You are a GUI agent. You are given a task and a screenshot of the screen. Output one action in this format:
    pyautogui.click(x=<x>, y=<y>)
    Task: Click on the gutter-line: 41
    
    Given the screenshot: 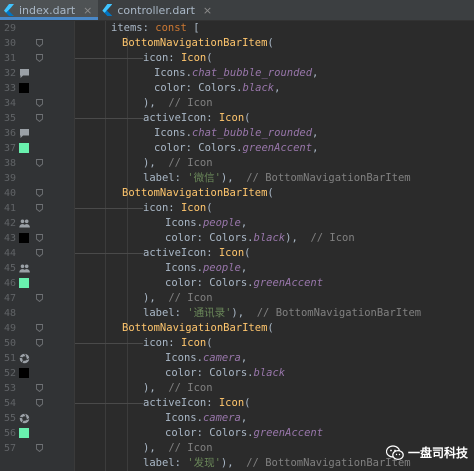 What is the action you would take?
    pyautogui.click(x=37, y=208)
    